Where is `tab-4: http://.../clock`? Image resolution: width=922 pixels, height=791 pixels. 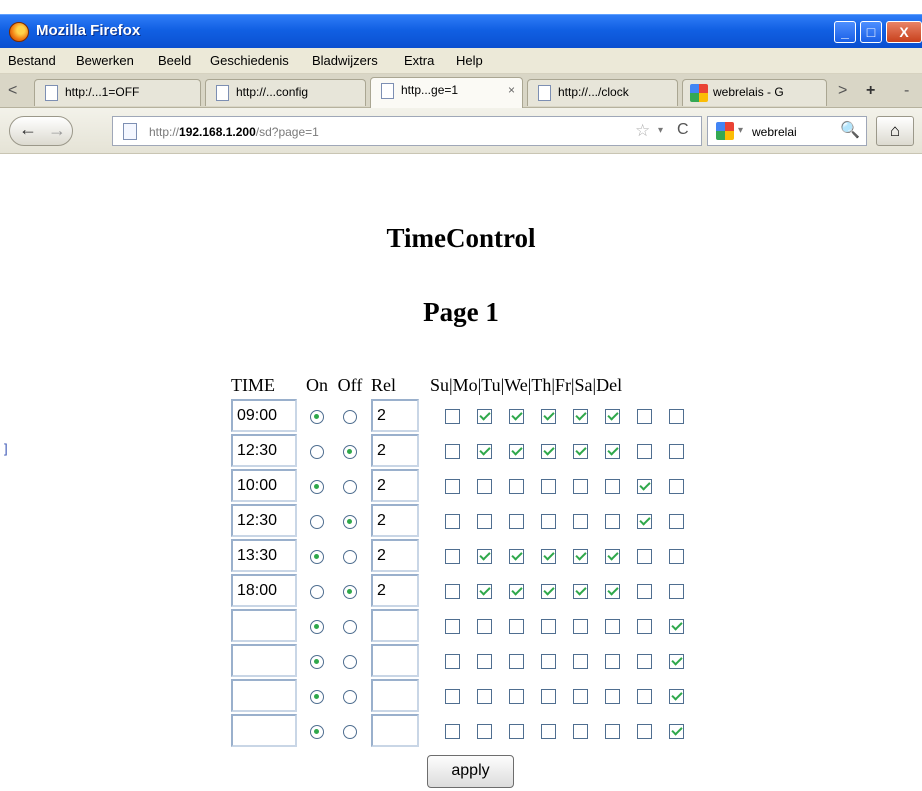 tab-4: http://.../clock is located at coordinates (602, 92).